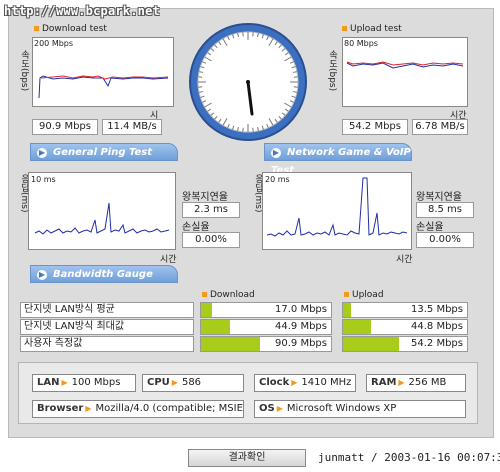 This screenshot has width=500, height=472. What do you see at coordinates (405, 72) in the screenshot?
I see `upload-graph: 80 Mbps` at bounding box center [405, 72].